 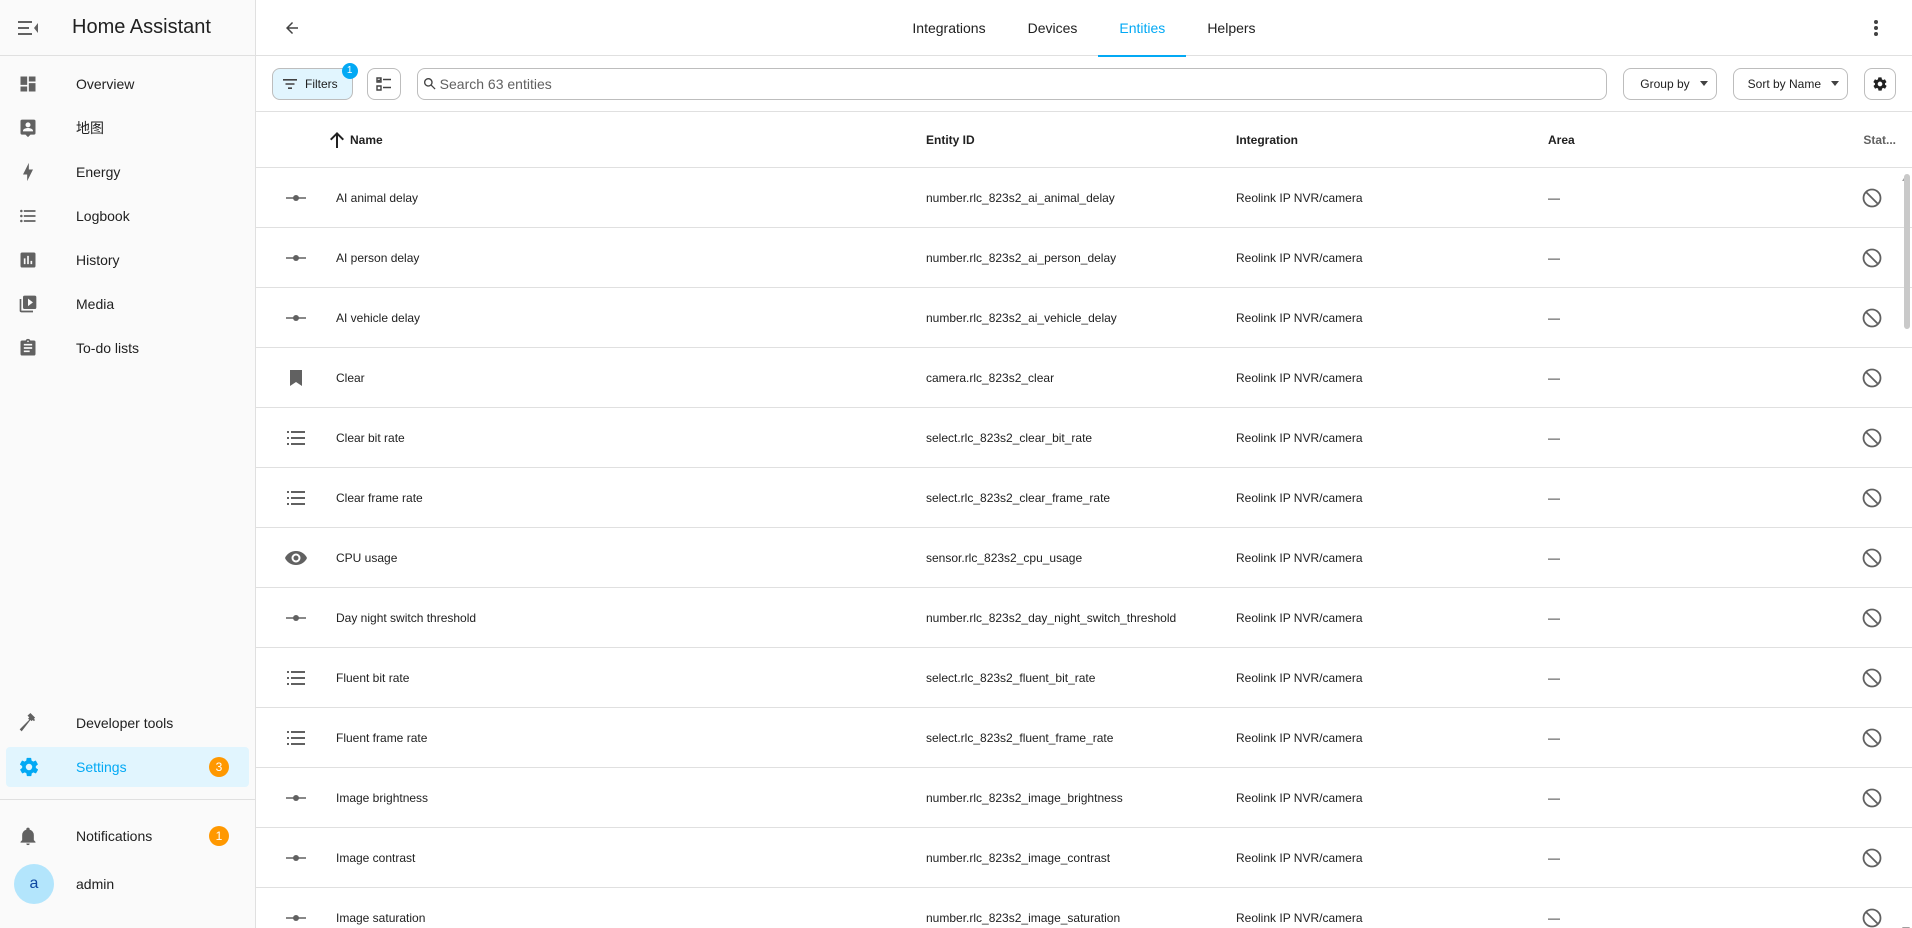 I want to click on sidebar-item-media: Media, so click(x=127, y=304).